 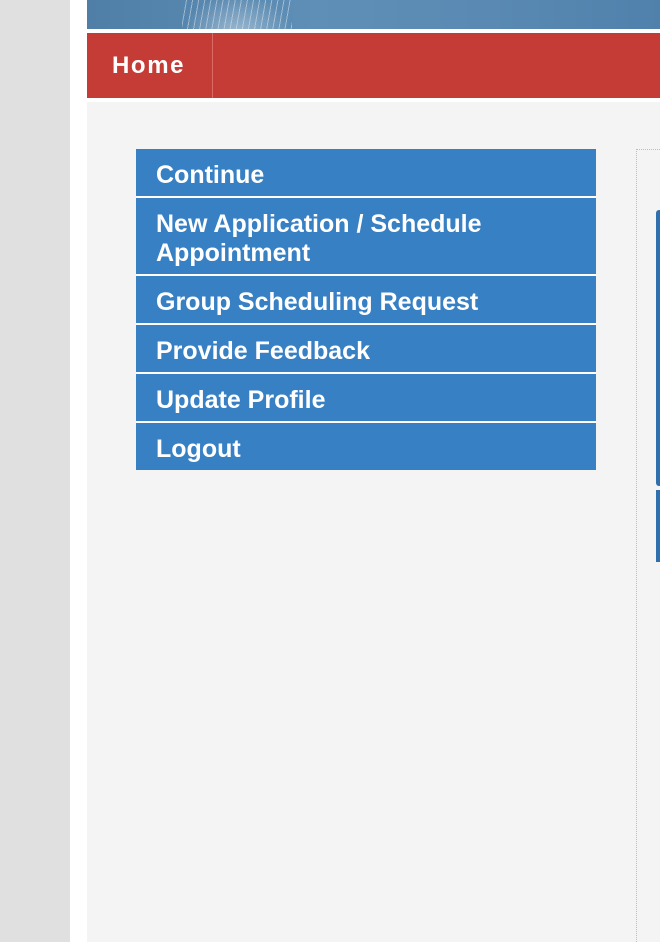 I want to click on main-navigation: Home, so click(x=373, y=65).